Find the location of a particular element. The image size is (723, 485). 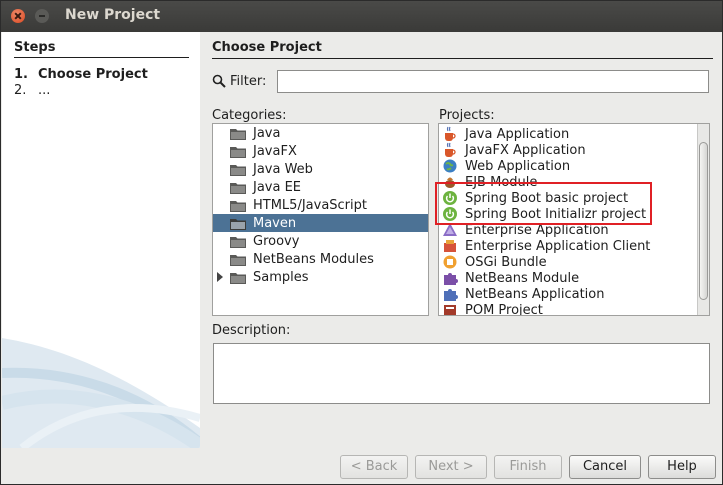

title-bar: New Project is located at coordinates (361, 16).